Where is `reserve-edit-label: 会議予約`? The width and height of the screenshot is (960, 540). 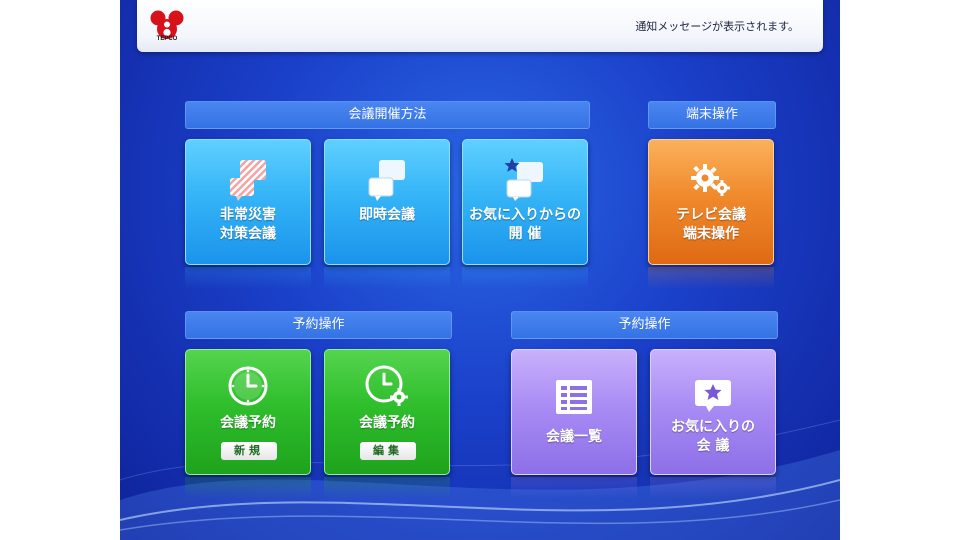 reserve-edit-label: 会議予約 is located at coordinates (387, 423).